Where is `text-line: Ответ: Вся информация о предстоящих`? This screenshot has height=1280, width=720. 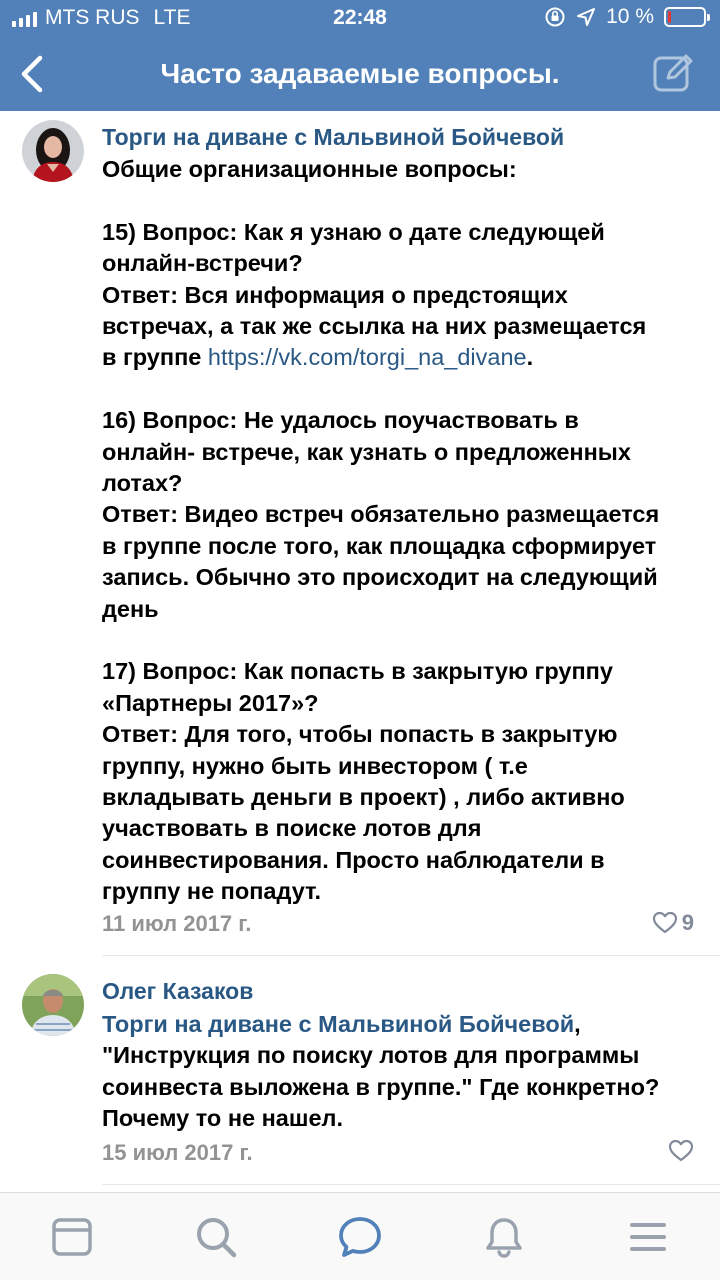
text-line: Ответ: Вся информация о предстоящих is located at coordinates (335, 294).